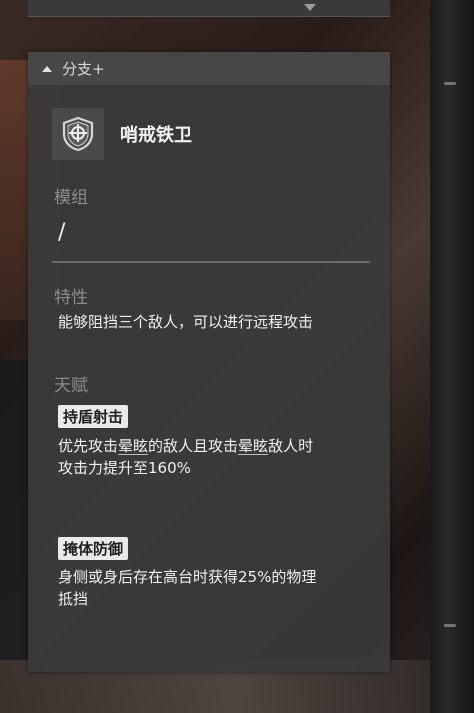 This screenshot has height=713, width=474. Describe the element at coordinates (73, 599) in the screenshot. I see `talent-desc-2-line2: 抵挡` at that location.